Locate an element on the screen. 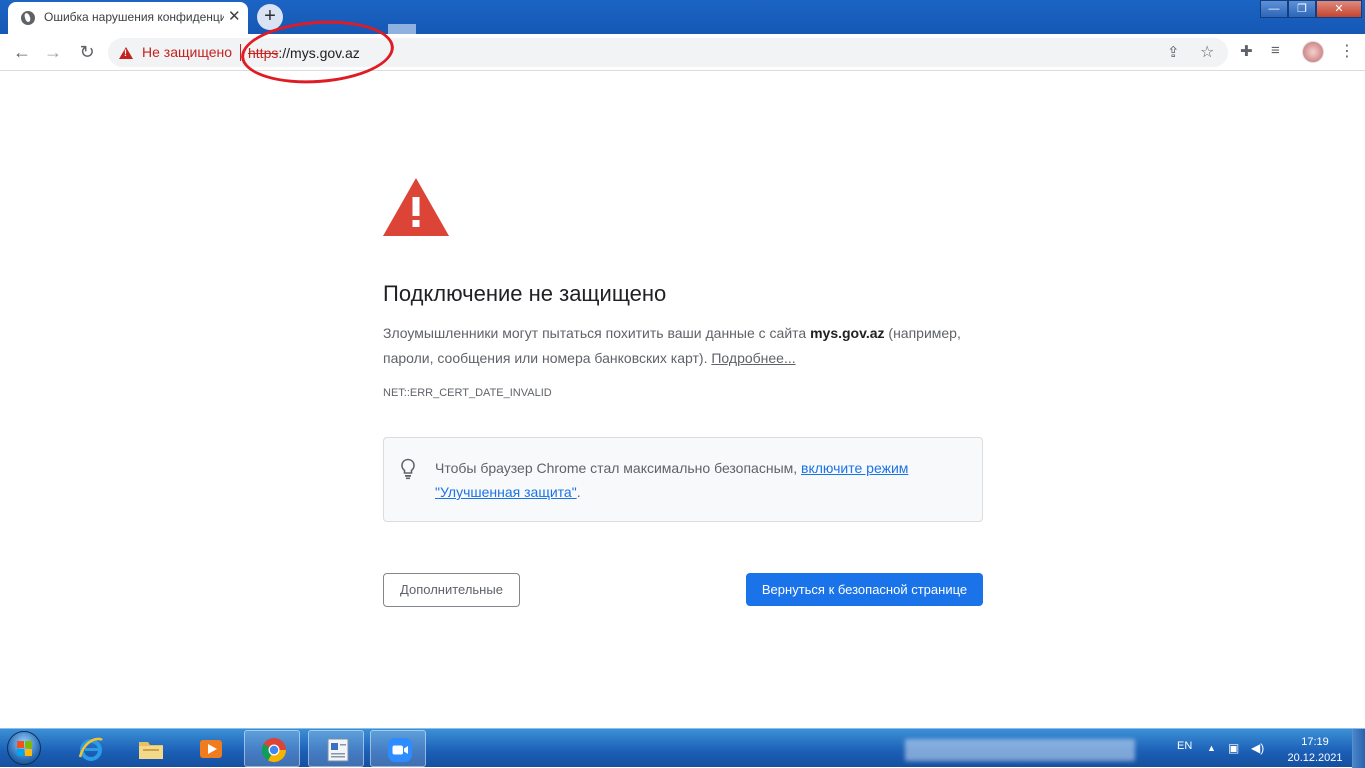  taskbar-zoom is located at coordinates (398, 748).